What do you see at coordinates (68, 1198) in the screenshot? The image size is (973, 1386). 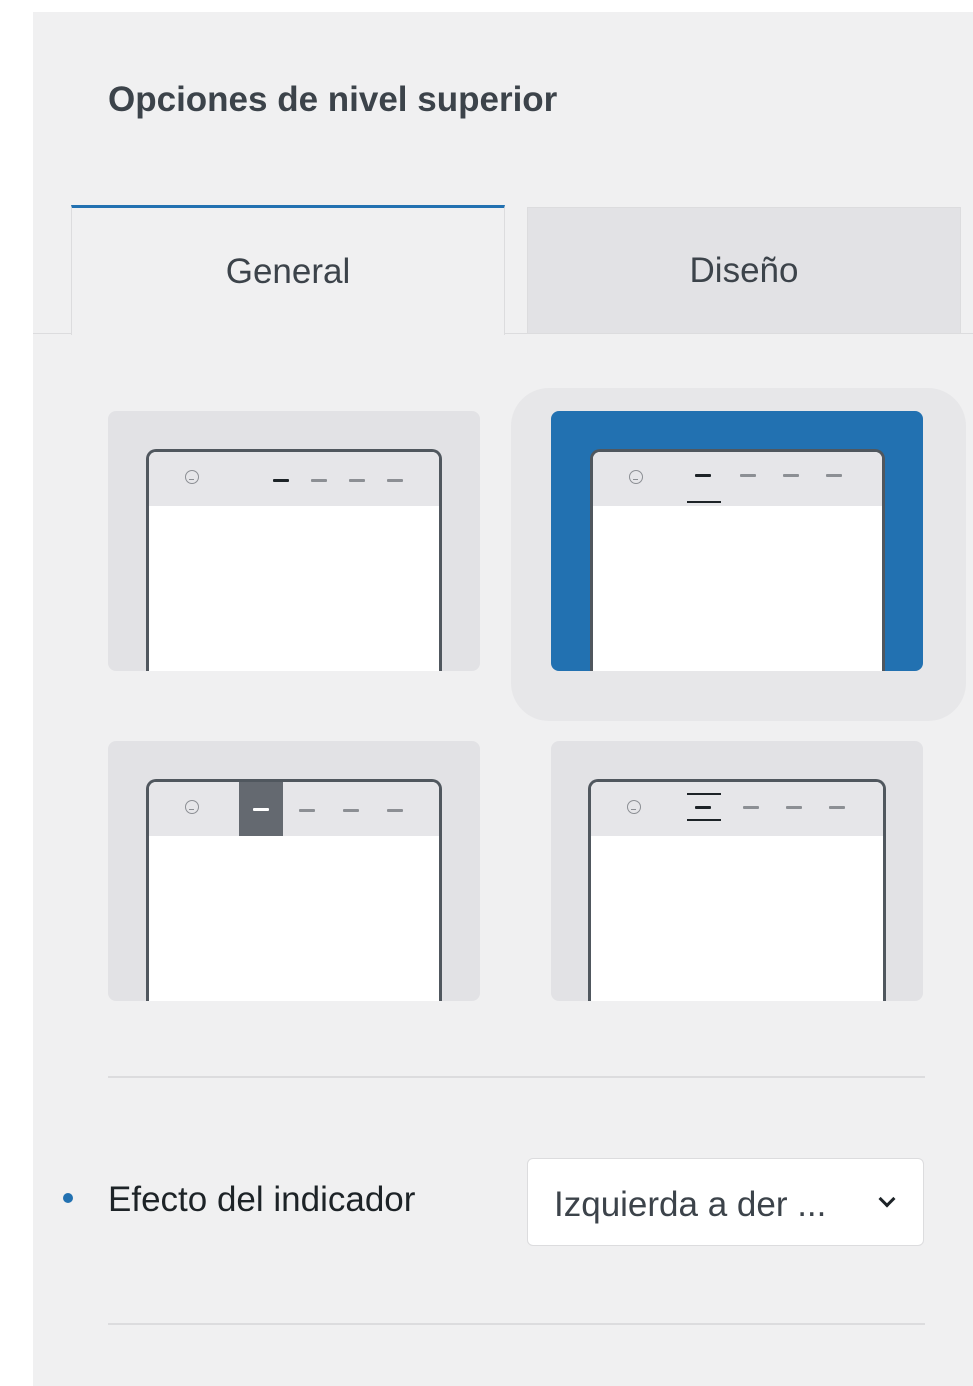 I see `modified-indicator-dot` at bounding box center [68, 1198].